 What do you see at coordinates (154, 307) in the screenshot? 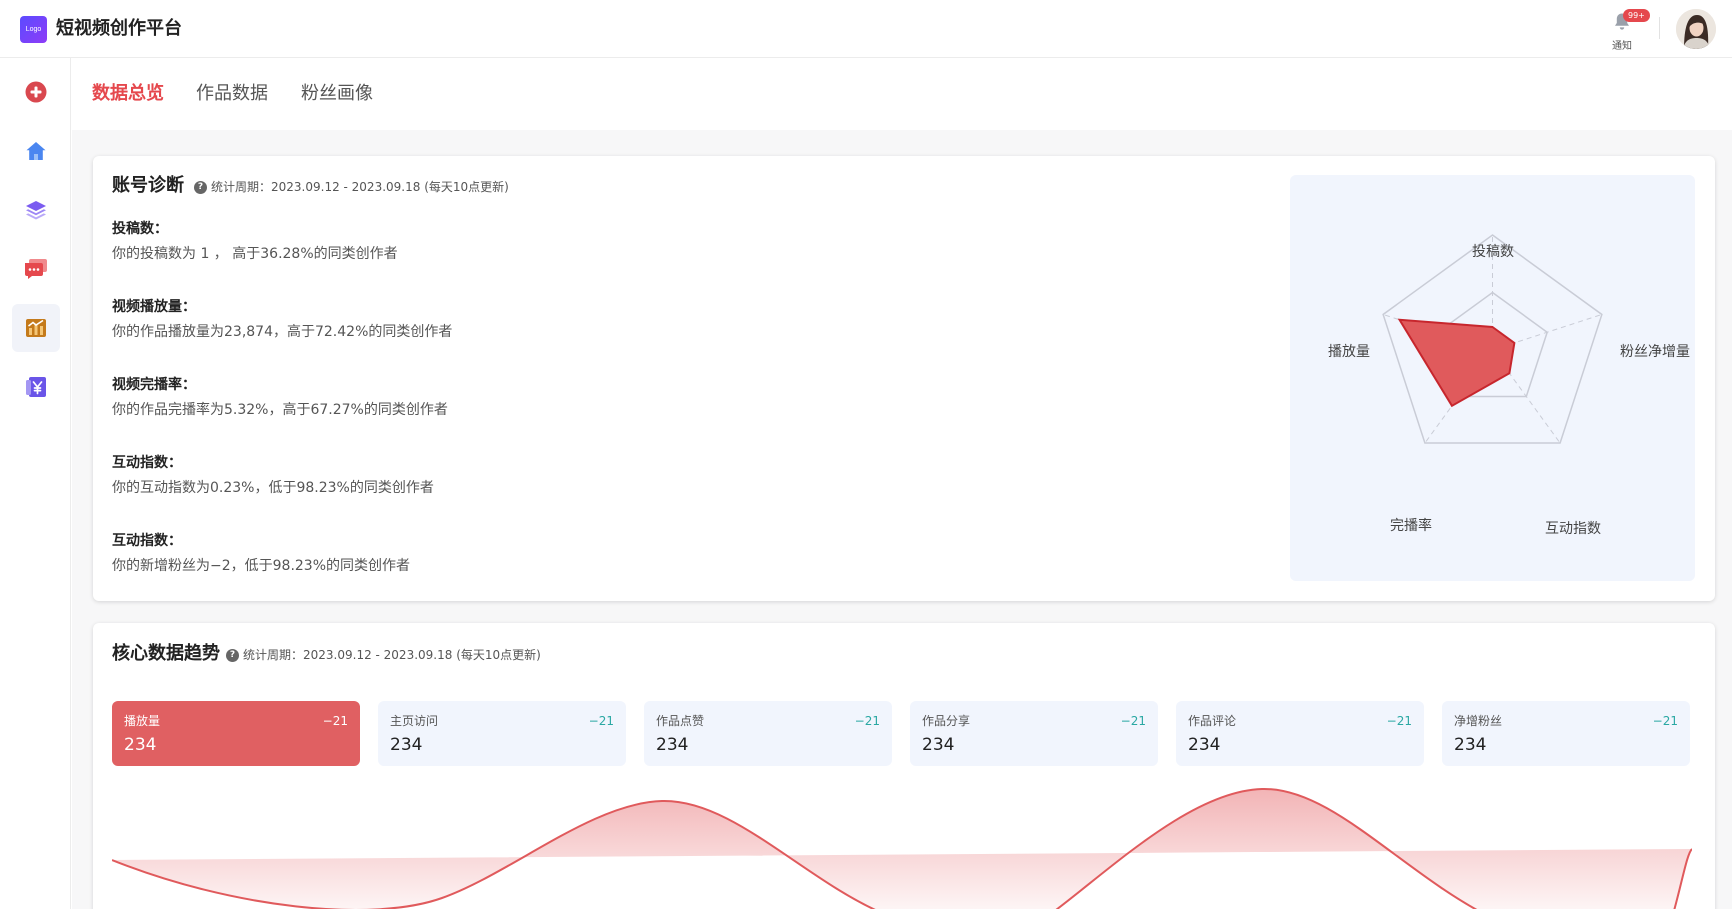
I see `diagnosis-item-label: 视频播放量：` at bounding box center [154, 307].